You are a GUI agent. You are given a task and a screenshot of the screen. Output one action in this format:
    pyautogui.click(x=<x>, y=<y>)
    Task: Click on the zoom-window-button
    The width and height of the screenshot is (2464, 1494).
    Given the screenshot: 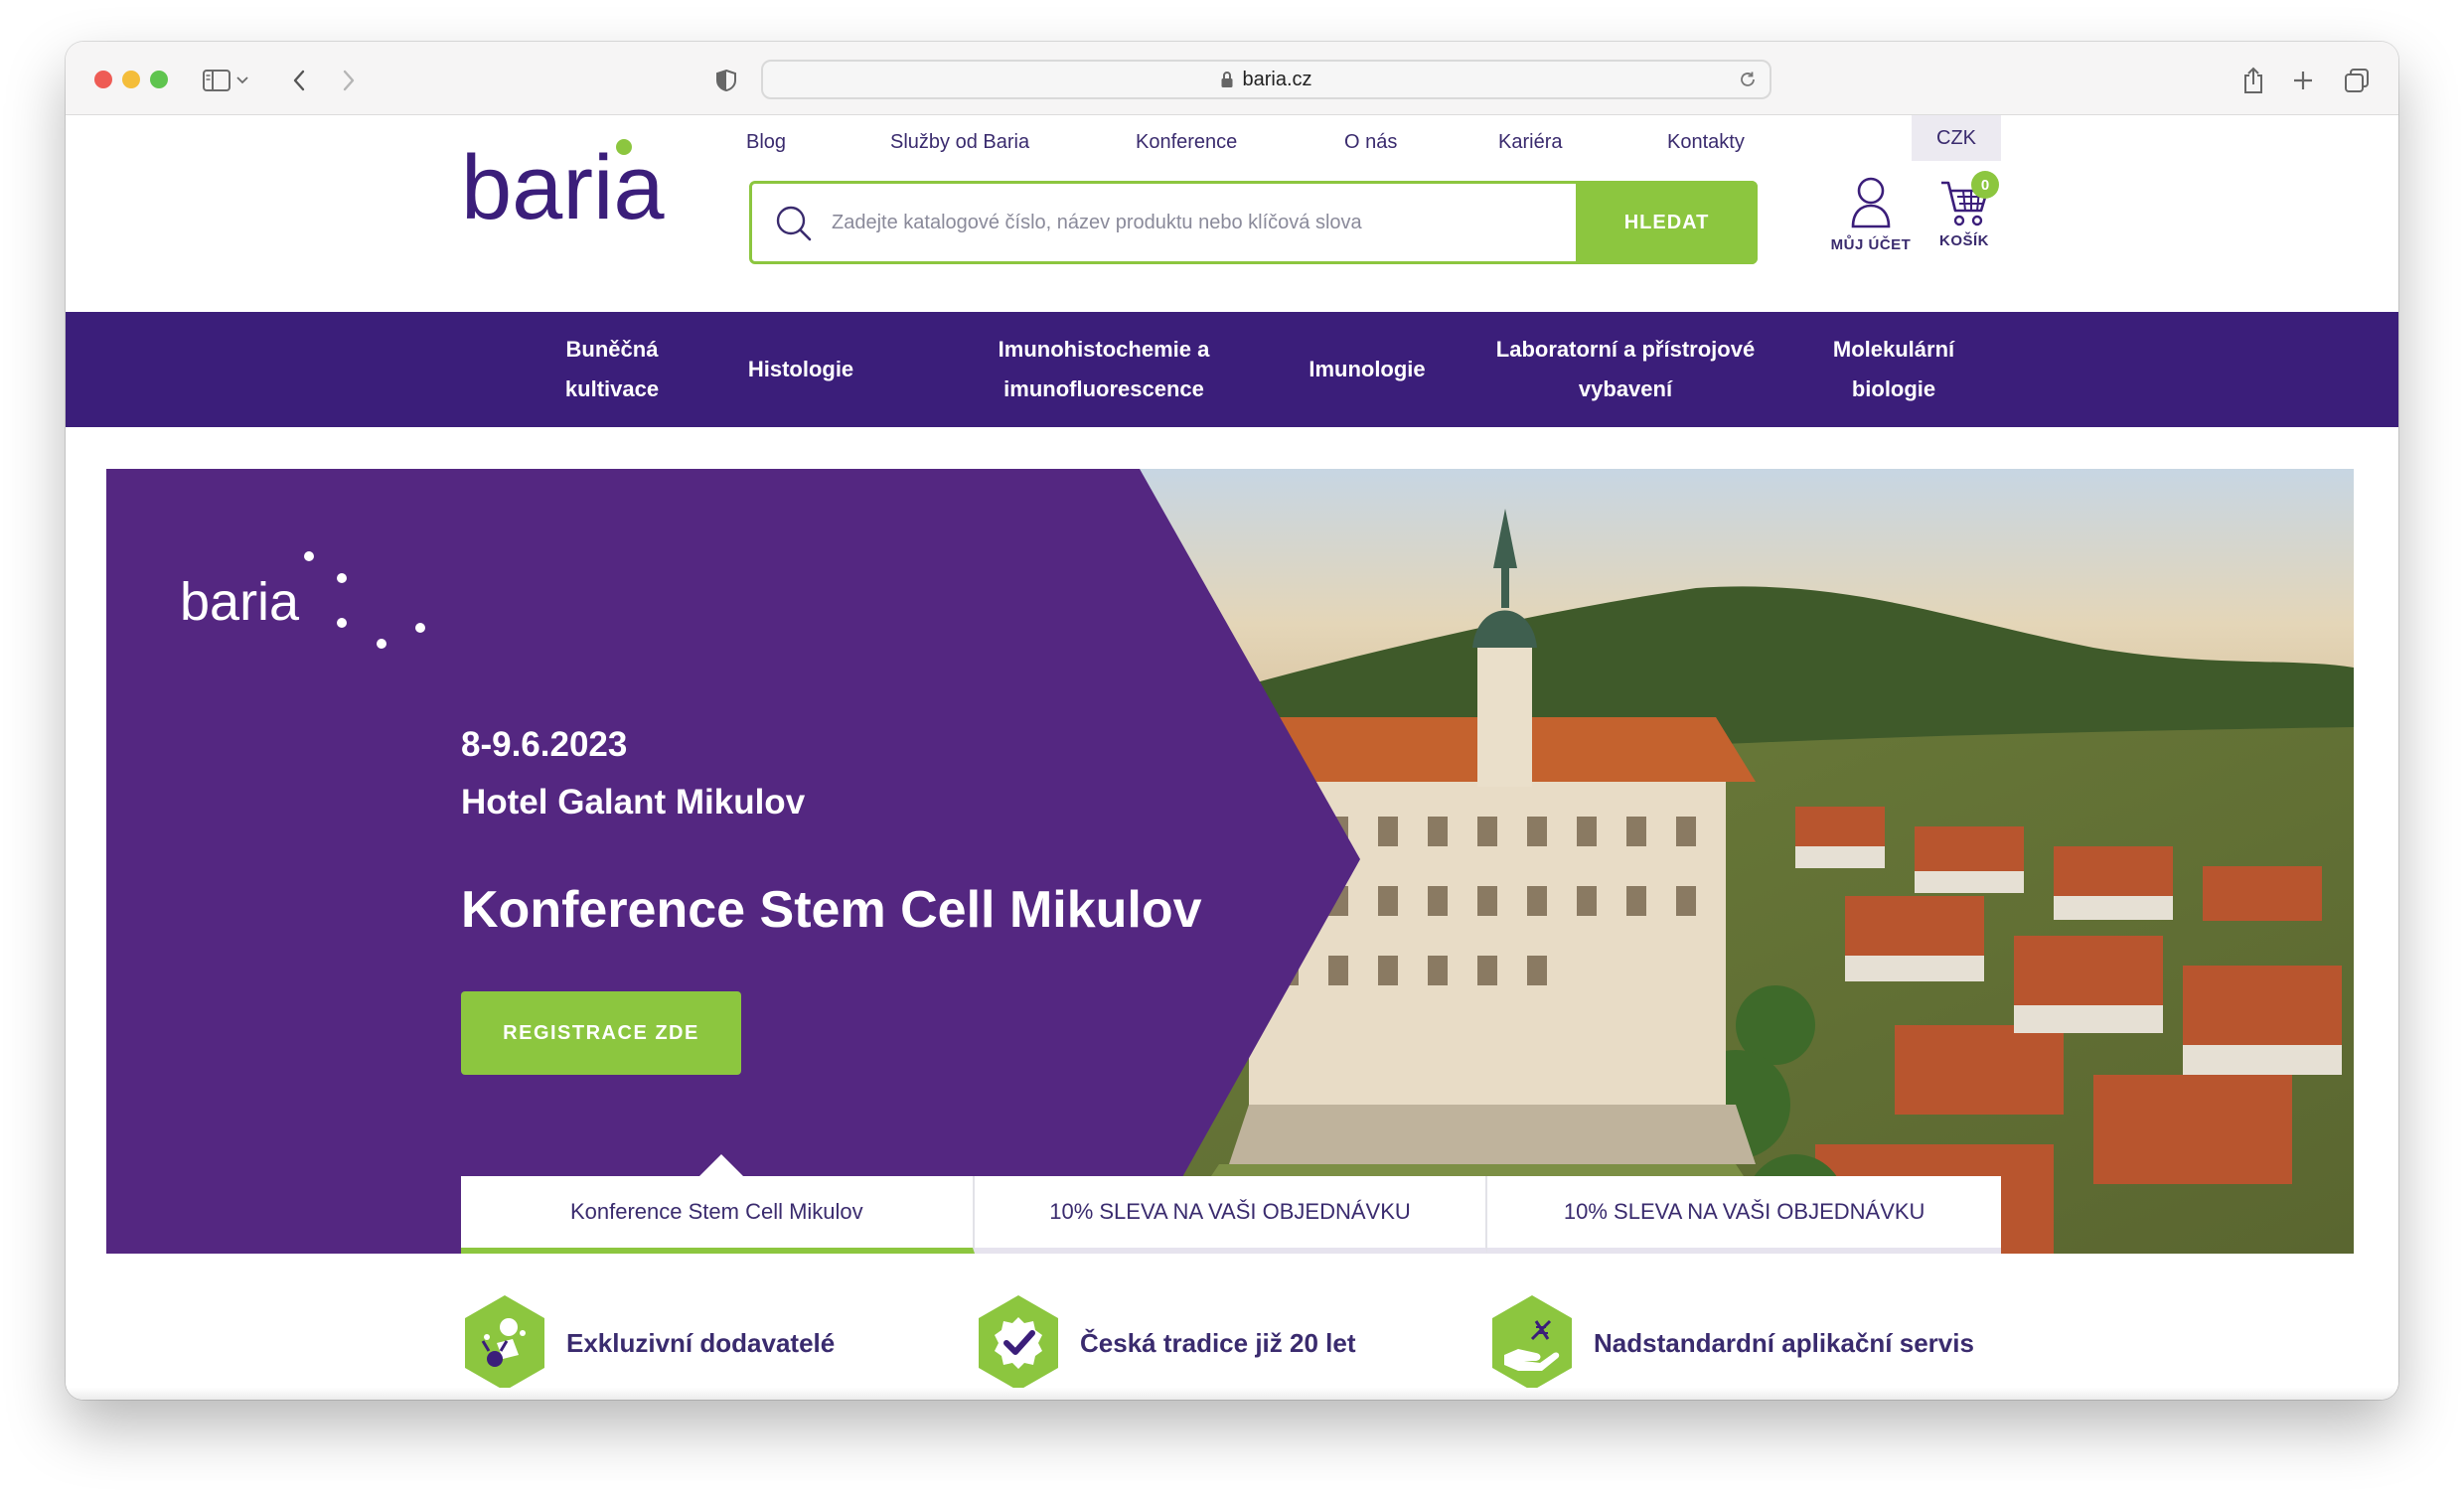 What is the action you would take?
    pyautogui.click(x=159, y=79)
    